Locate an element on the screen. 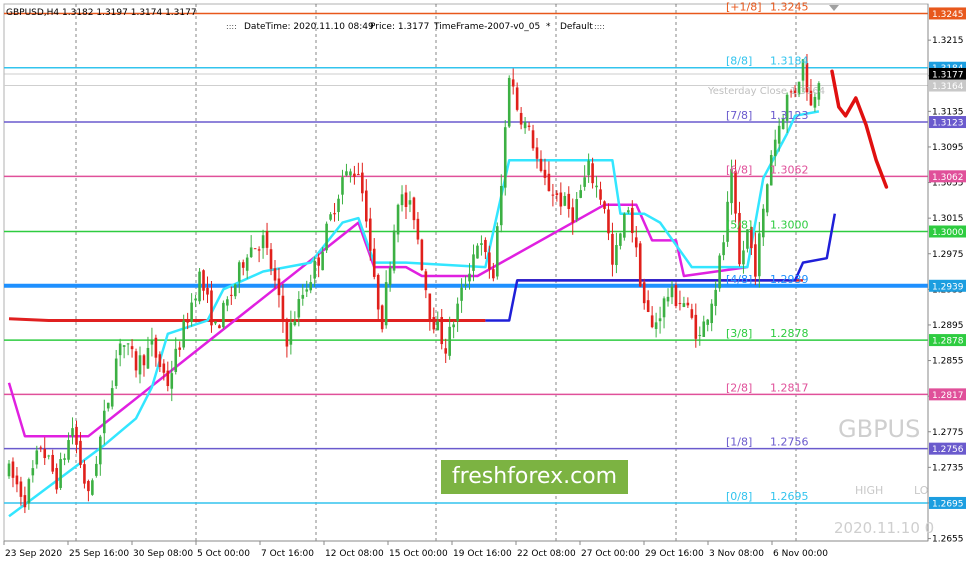  price-box-label: 1.3245 is located at coordinates (948, 15).